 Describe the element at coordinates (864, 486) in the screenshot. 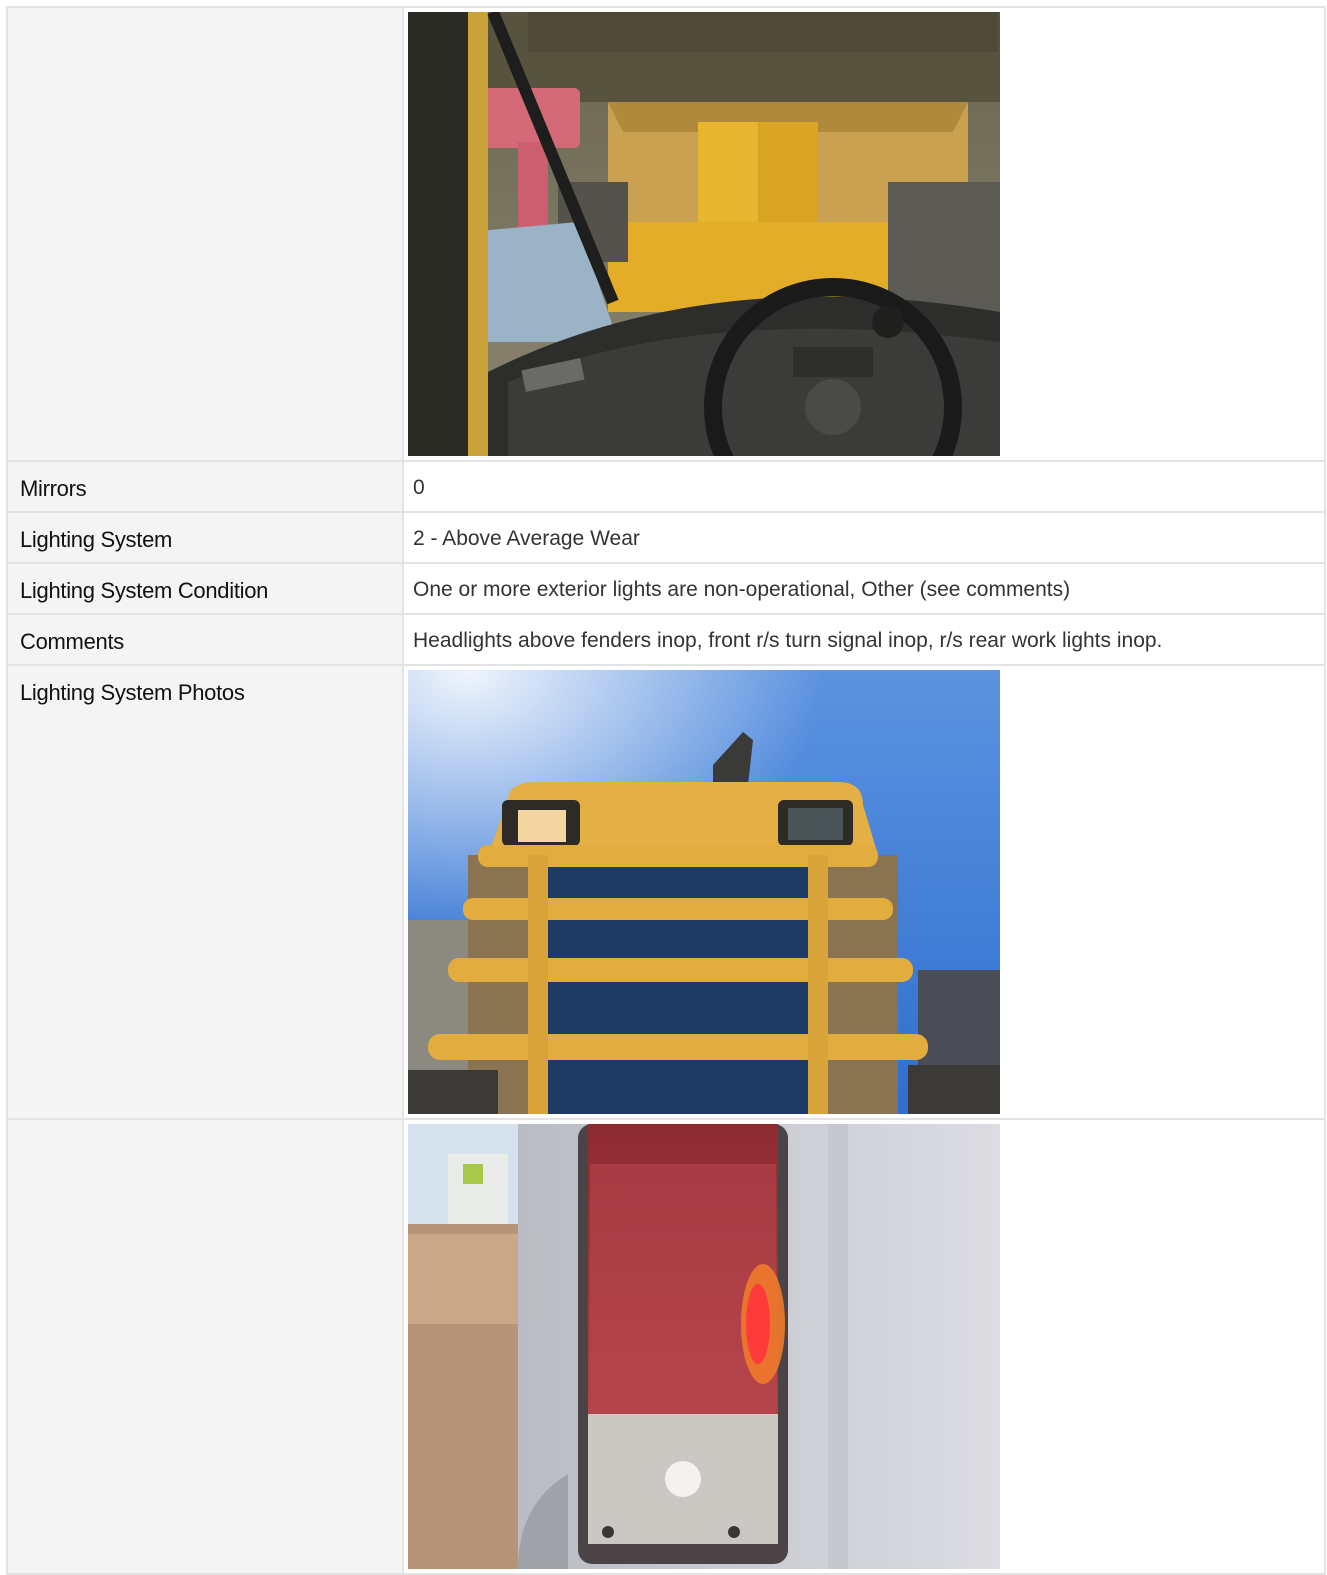

I see `row-value-mirrors: 0` at that location.